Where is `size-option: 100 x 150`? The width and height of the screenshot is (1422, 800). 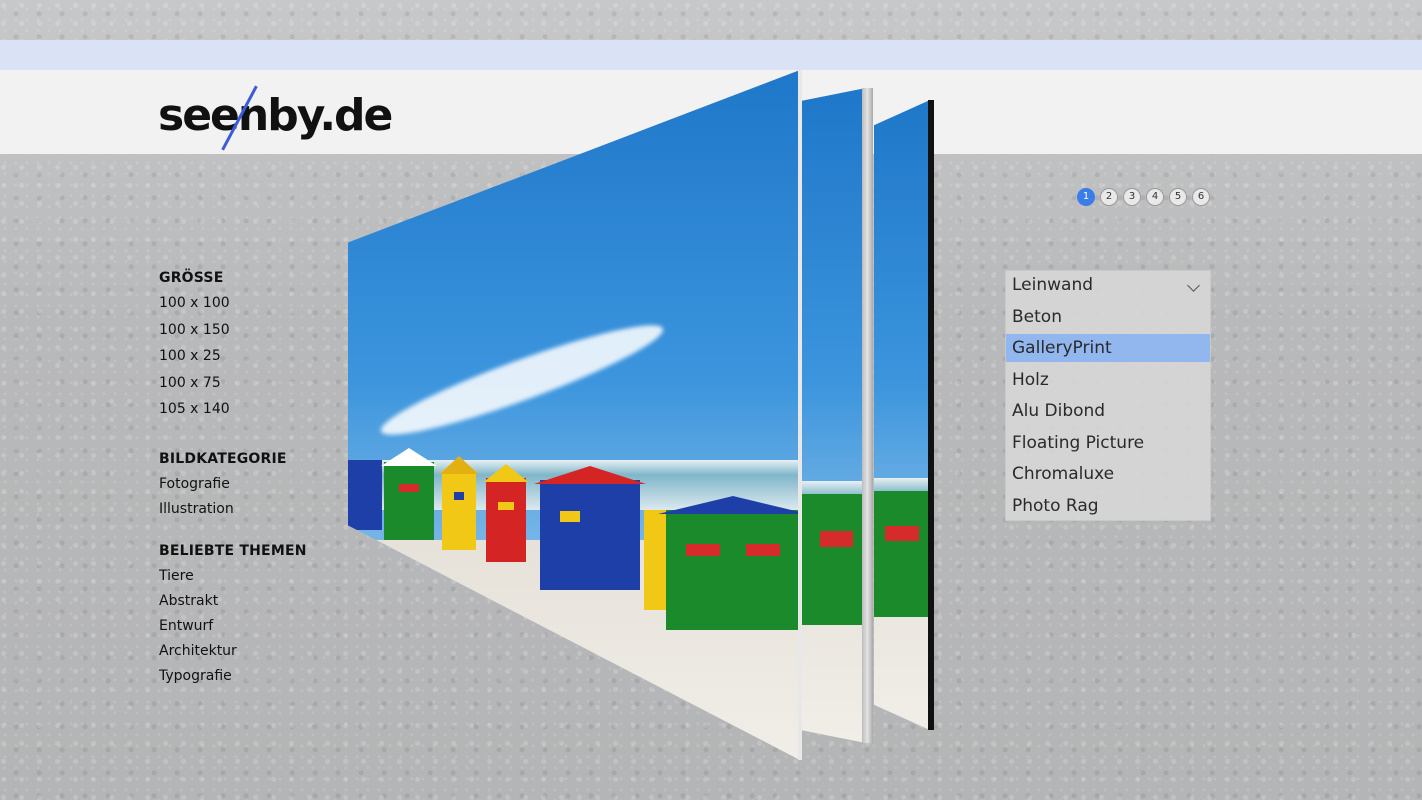 size-option: 100 x 150 is located at coordinates (259, 334).